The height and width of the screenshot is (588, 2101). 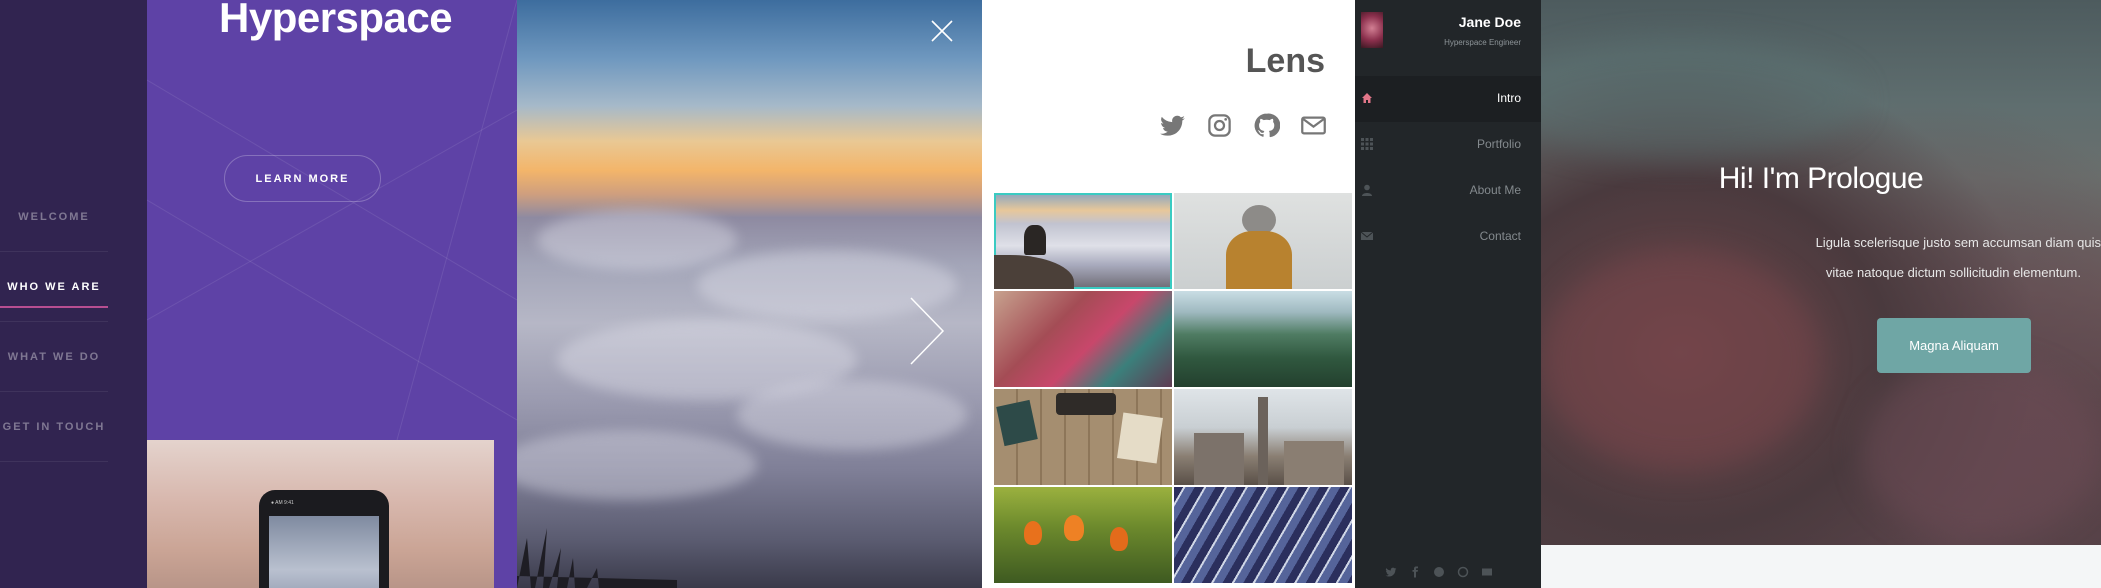 I want to click on thumbnail-glass-building, so click(x=1263, y=535).